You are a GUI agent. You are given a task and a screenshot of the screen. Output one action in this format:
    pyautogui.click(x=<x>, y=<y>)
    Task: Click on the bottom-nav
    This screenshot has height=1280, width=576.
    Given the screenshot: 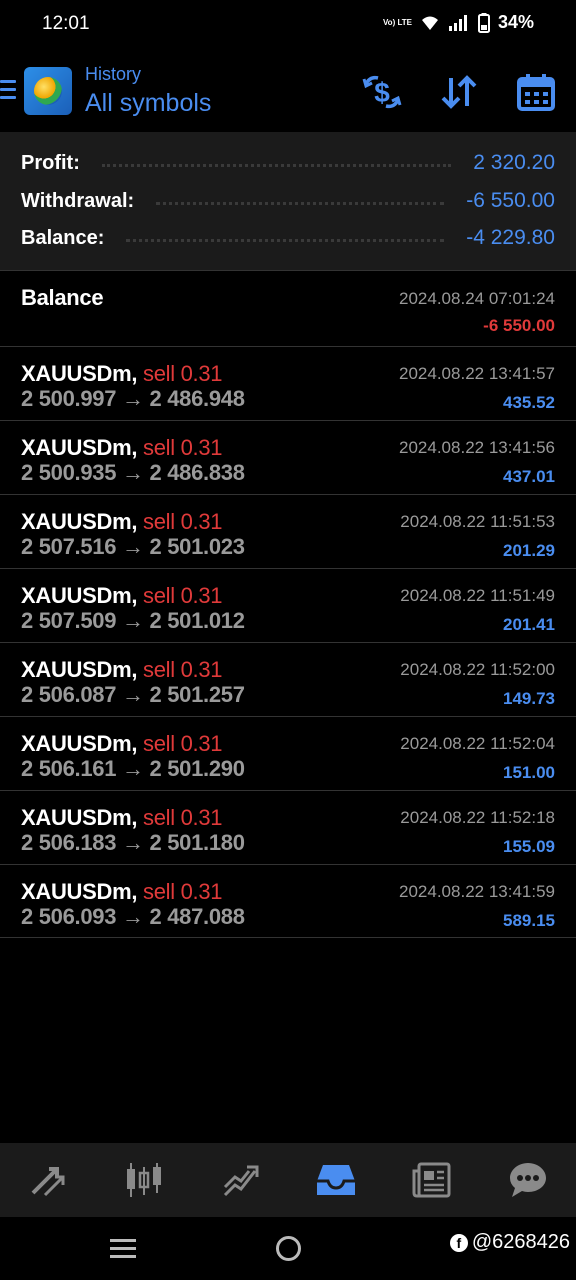 What is the action you would take?
    pyautogui.click(x=288, y=1180)
    